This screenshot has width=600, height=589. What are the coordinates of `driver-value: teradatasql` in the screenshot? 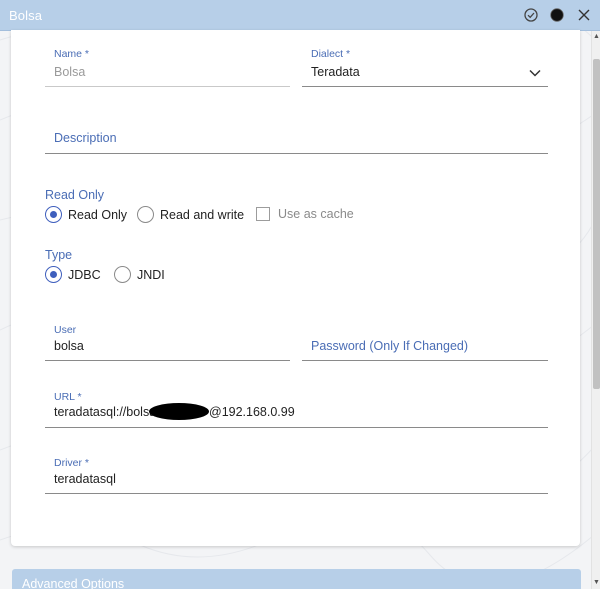 It's located at (85, 479).